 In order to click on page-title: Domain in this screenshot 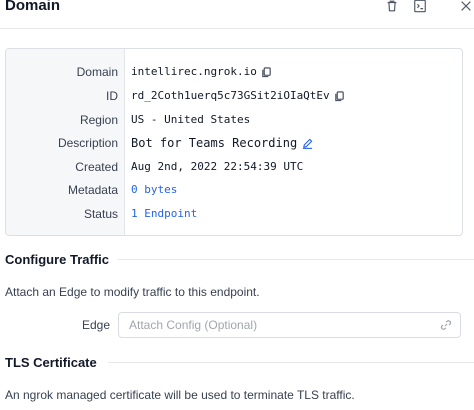, I will do `click(33, 7)`.